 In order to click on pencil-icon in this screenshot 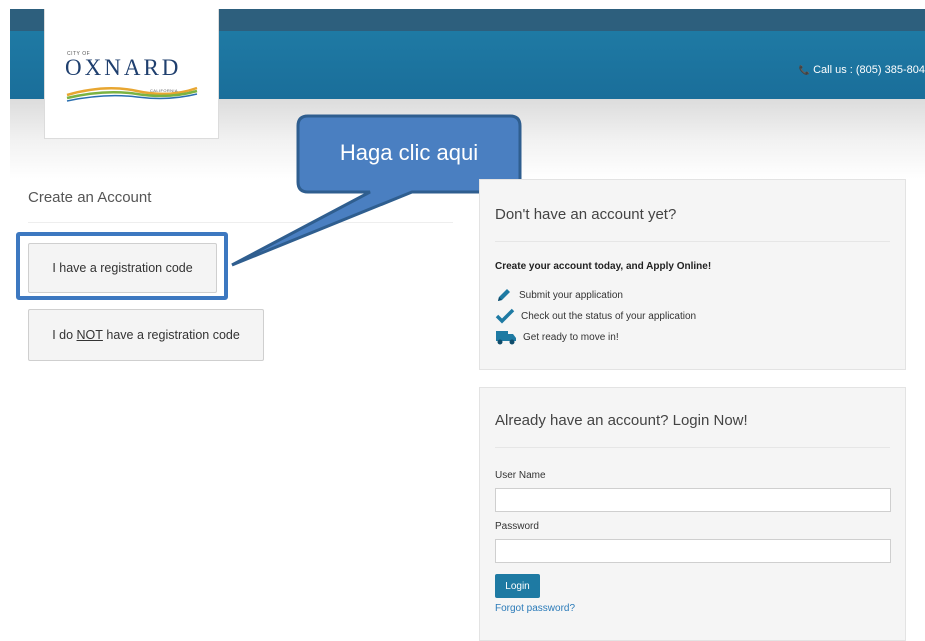, I will do `click(504, 295)`.